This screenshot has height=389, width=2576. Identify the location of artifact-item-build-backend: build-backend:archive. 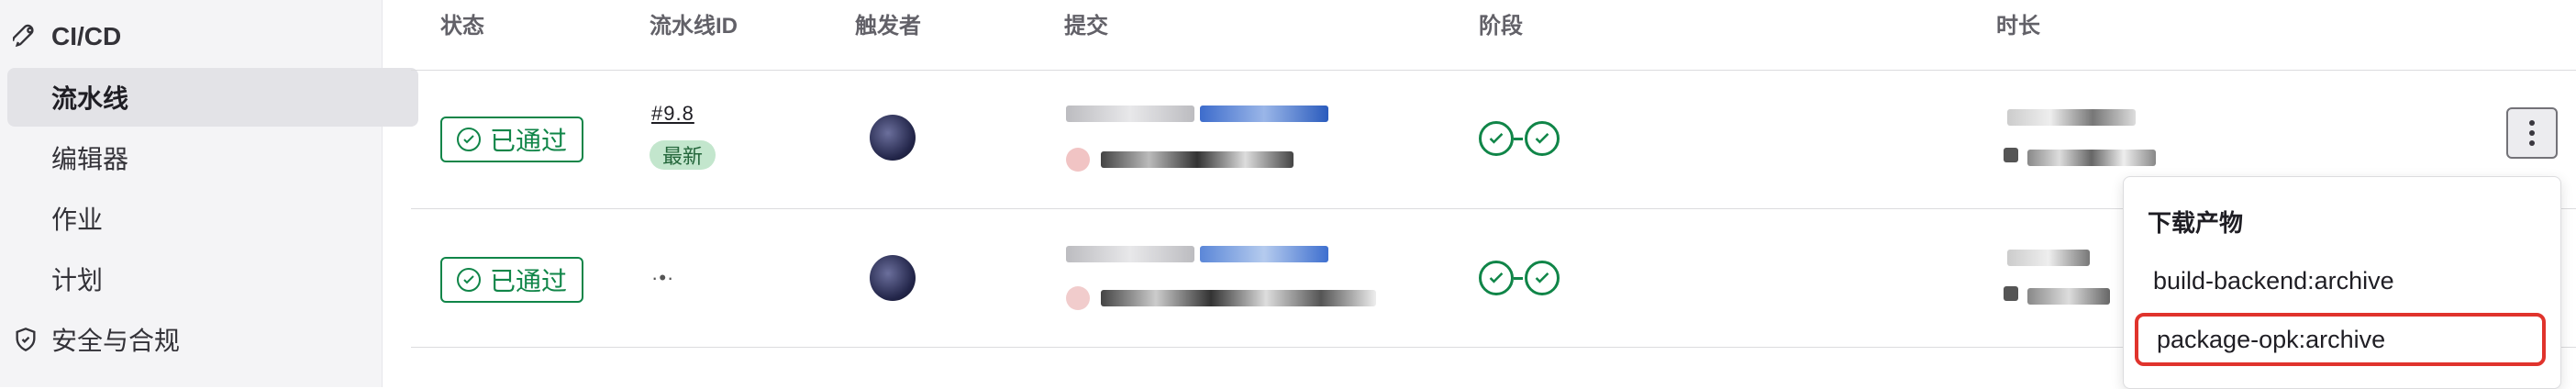
(2340, 280).